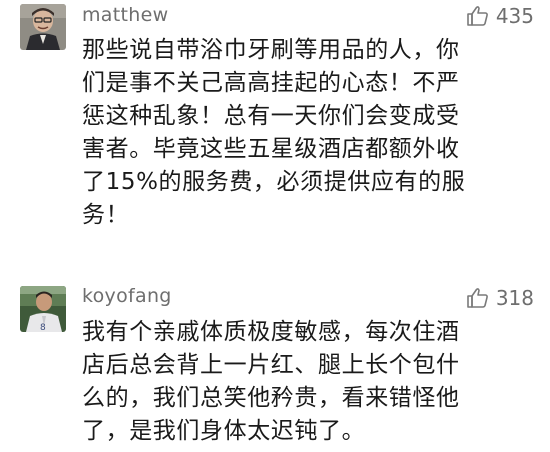  I want to click on user-avatar-icon, so click(43, 27).